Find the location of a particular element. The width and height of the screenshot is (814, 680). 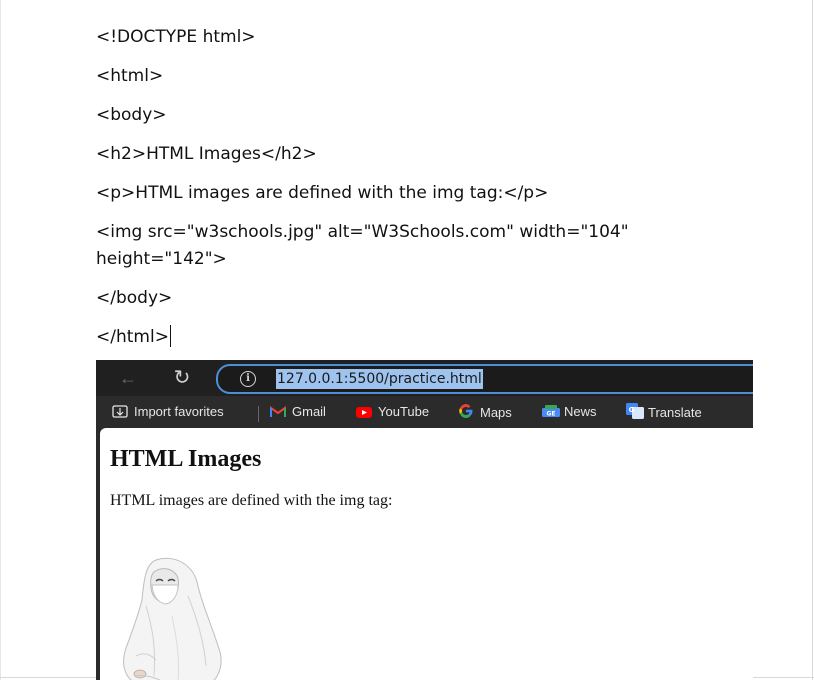

translate-icon: G is located at coordinates (635, 411).